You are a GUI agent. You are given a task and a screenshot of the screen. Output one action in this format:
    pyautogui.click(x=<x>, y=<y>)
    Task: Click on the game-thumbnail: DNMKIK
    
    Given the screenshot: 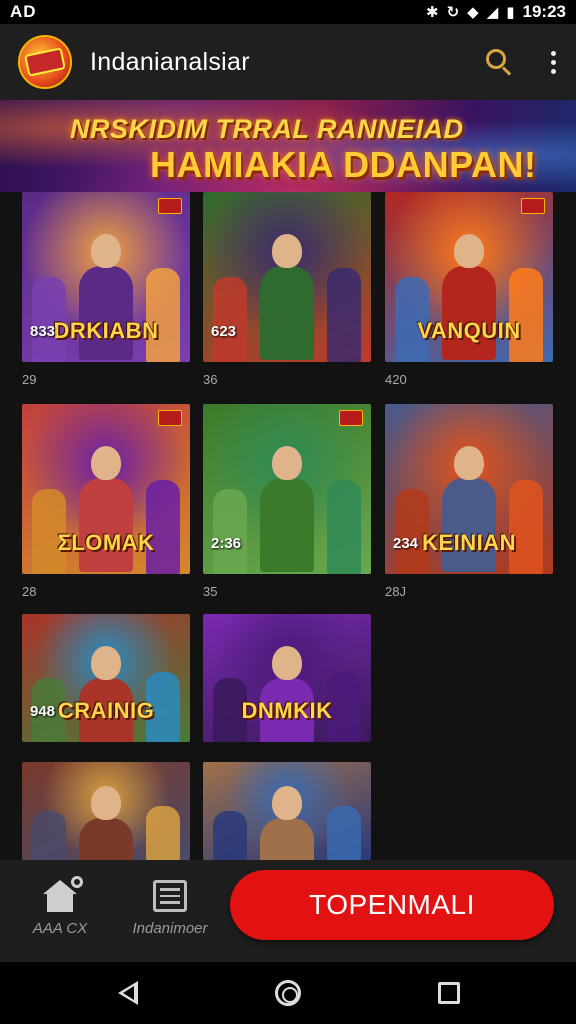 What is the action you would take?
    pyautogui.click(x=287, y=678)
    